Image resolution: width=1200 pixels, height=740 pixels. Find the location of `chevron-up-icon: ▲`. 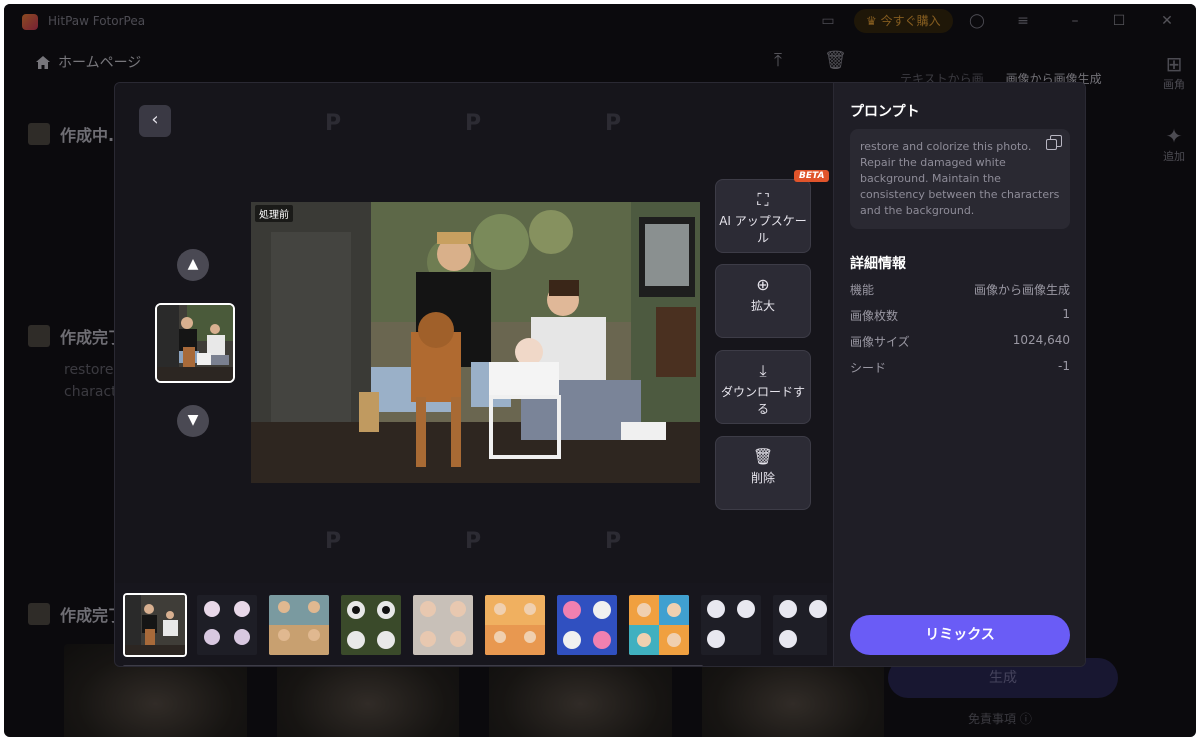

chevron-up-icon: ▲ is located at coordinates (193, 264).